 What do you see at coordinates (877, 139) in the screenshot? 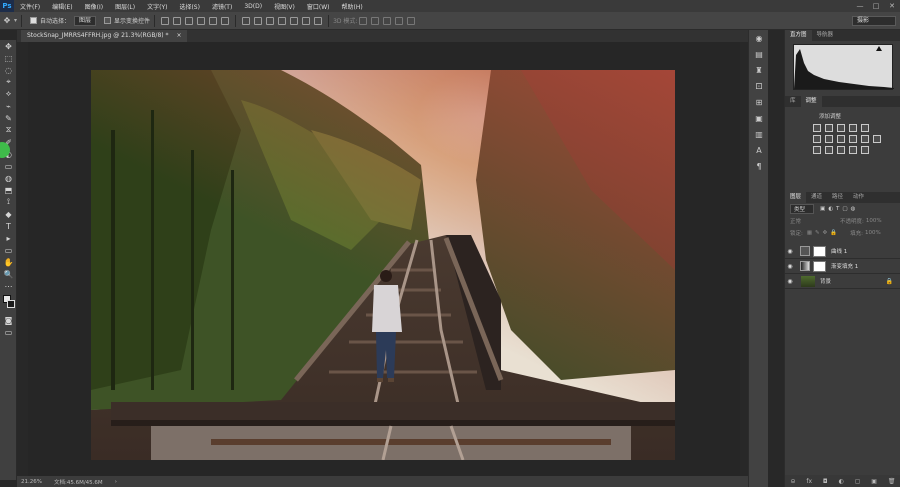
I see `color-lookup-icon` at bounding box center [877, 139].